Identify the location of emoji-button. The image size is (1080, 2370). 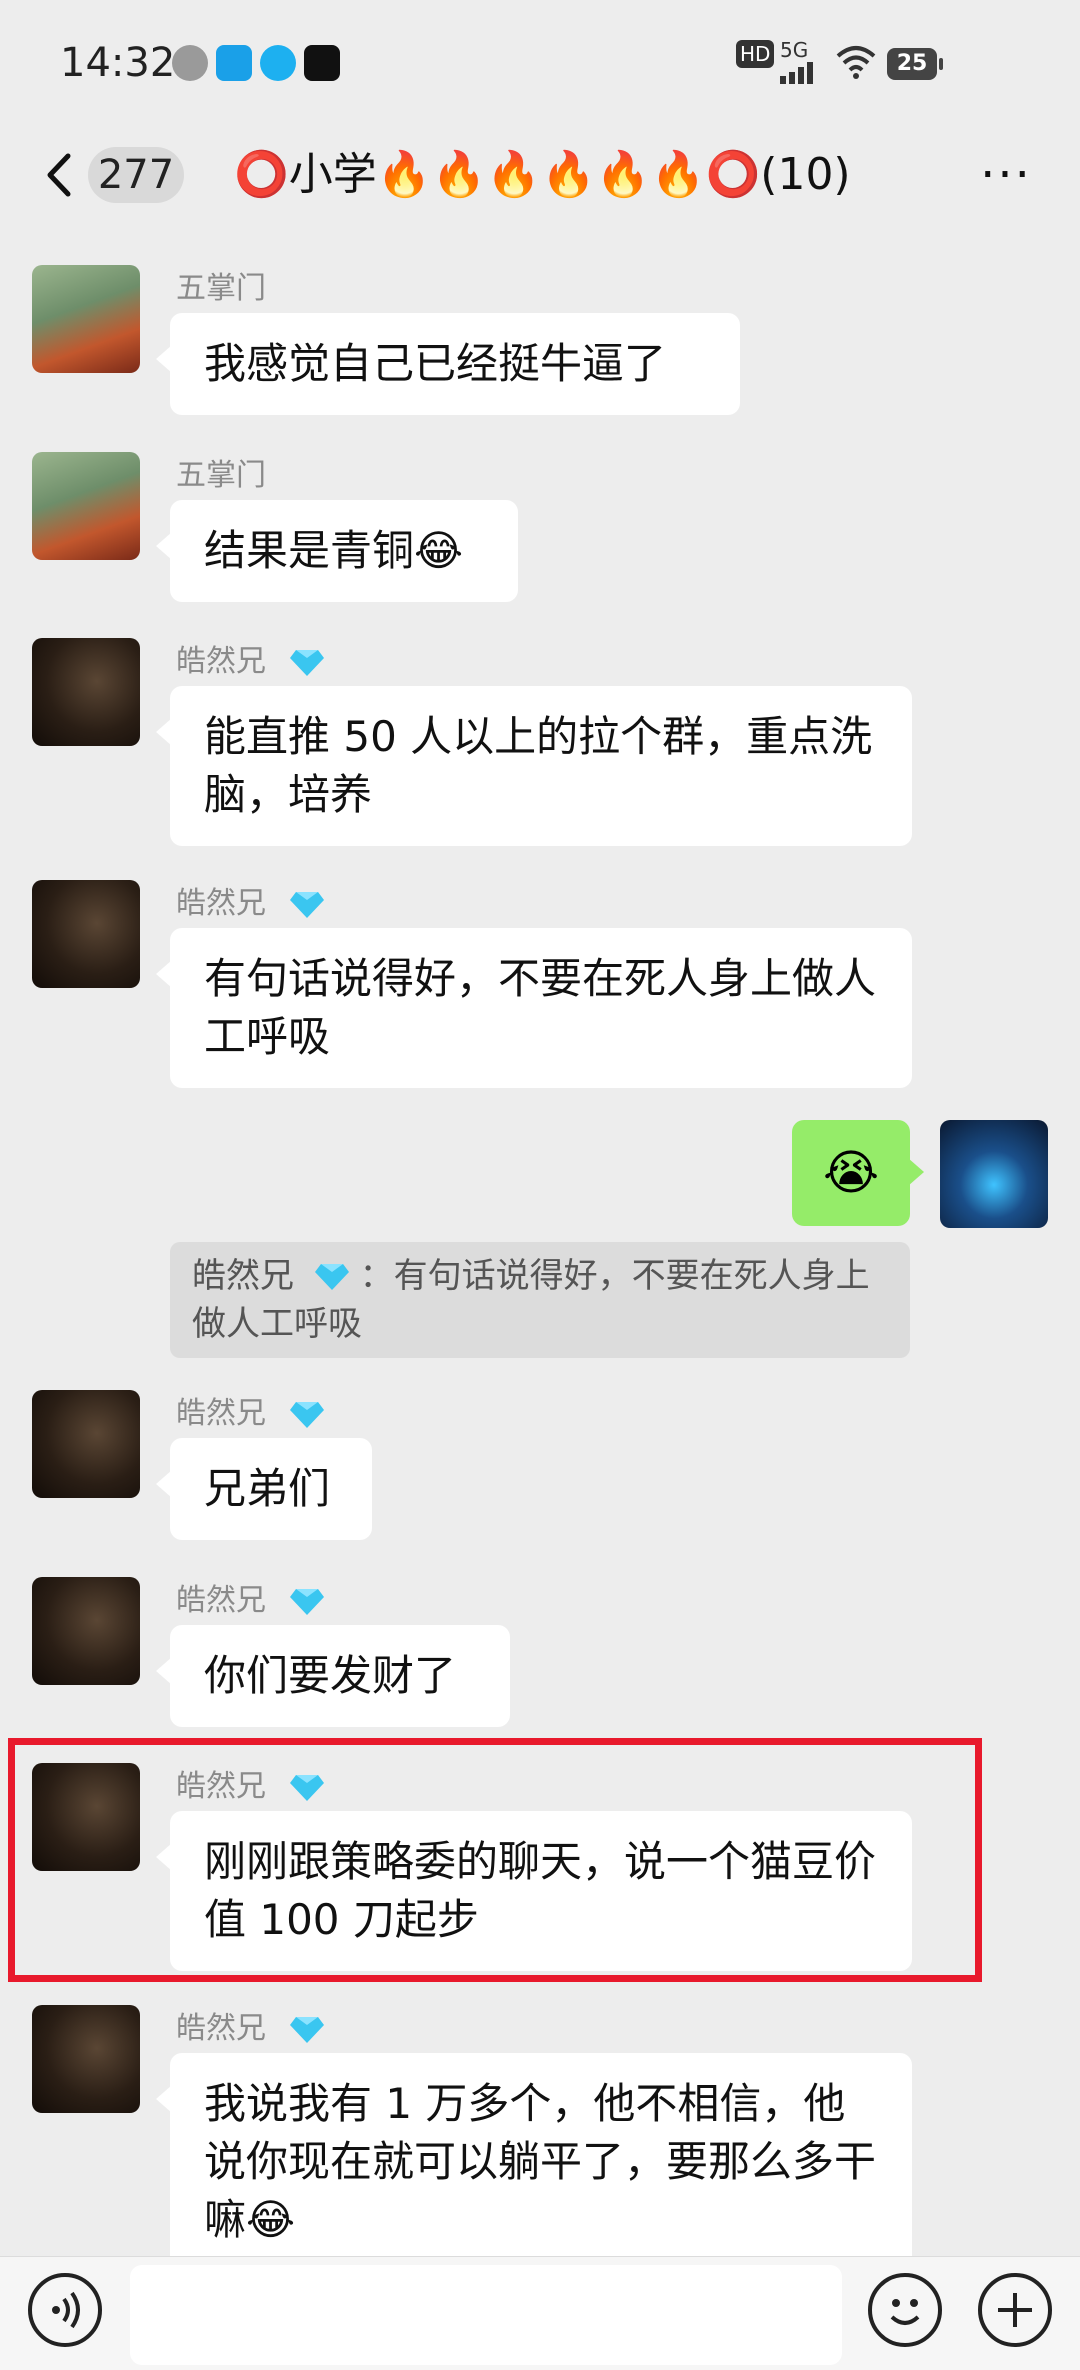
(905, 2310).